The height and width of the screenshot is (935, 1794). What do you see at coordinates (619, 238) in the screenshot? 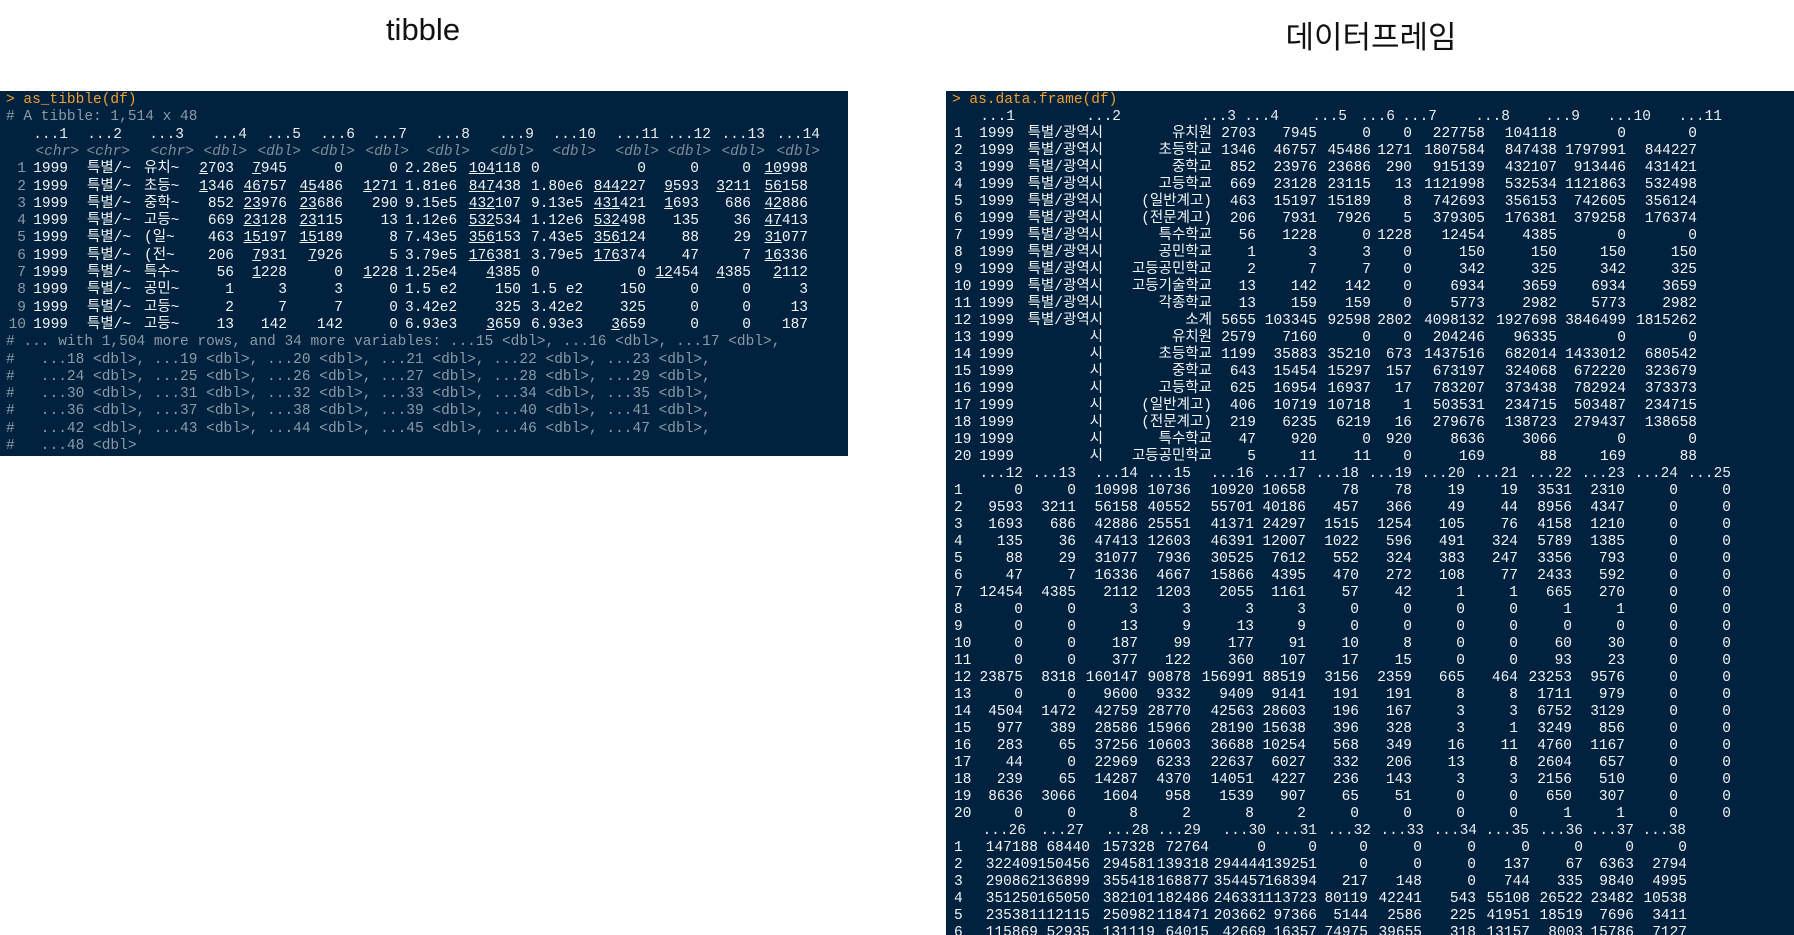
I see `table-cell: 356124` at bounding box center [619, 238].